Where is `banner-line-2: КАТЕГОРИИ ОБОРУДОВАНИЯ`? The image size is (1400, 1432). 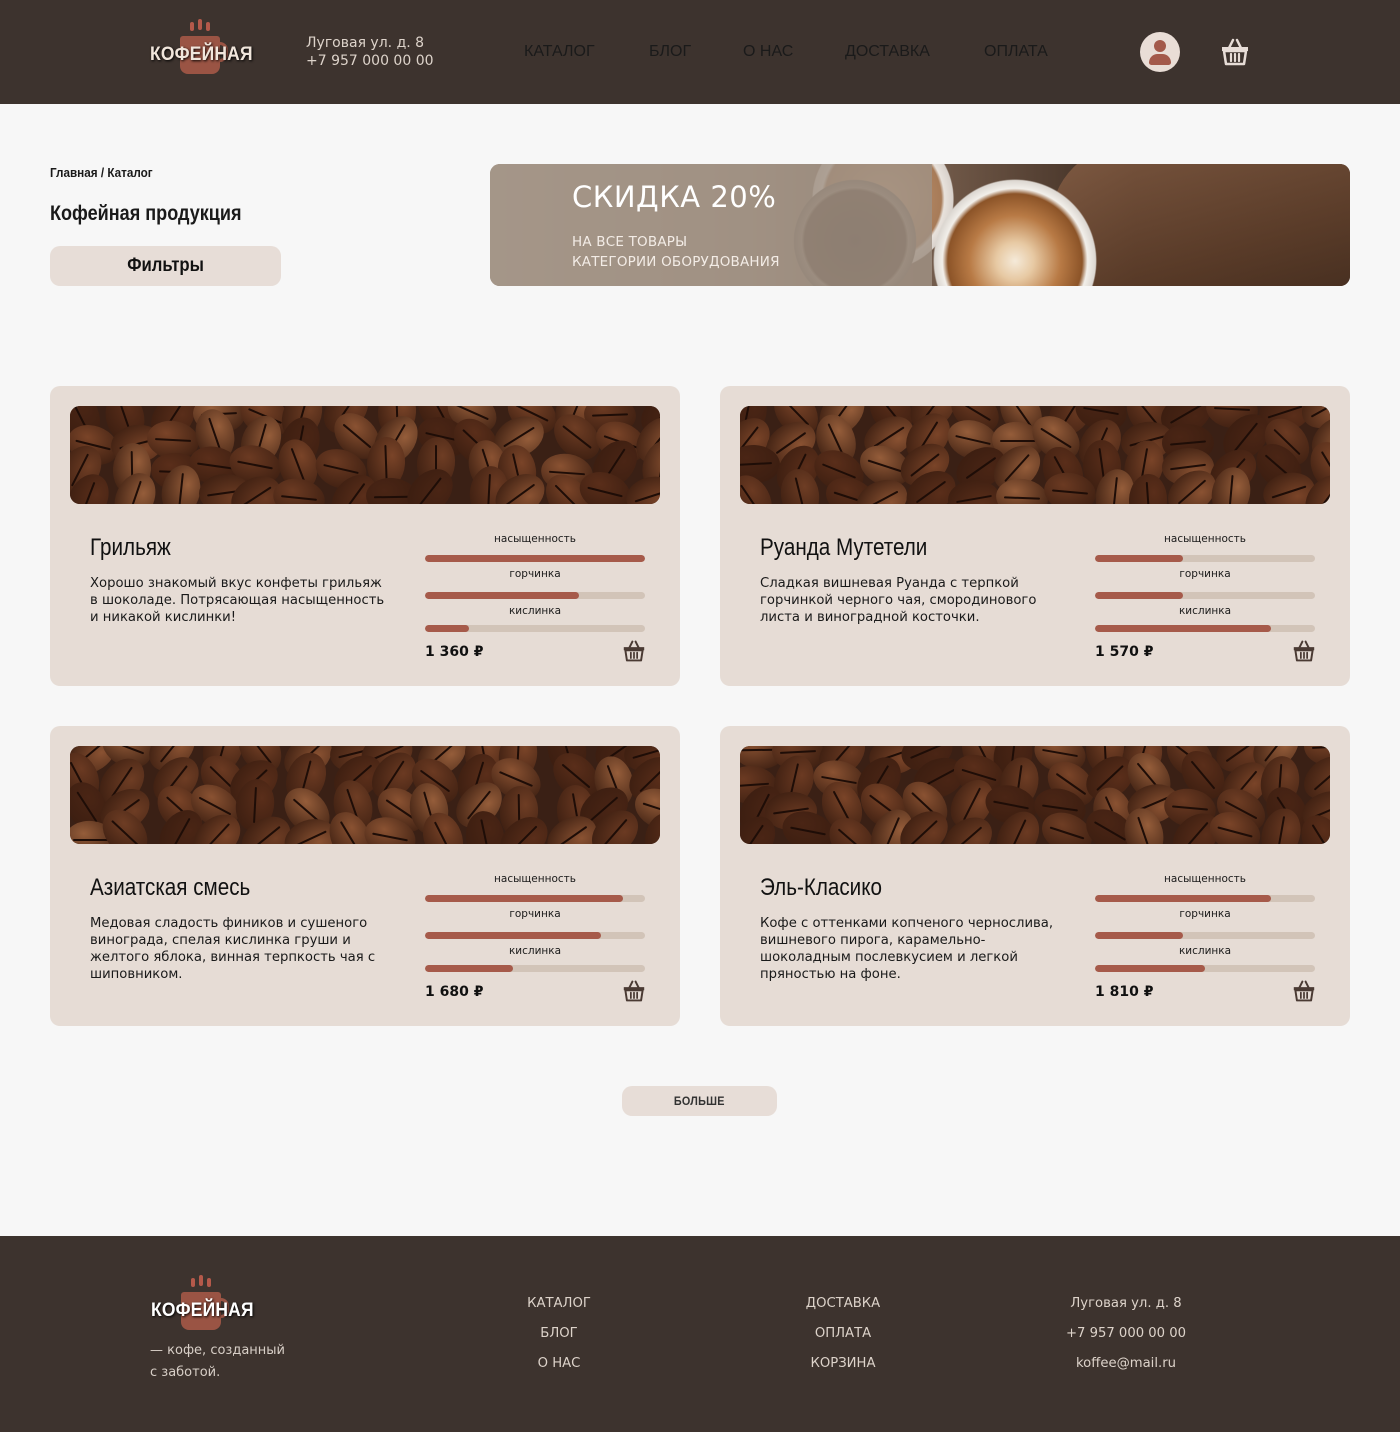
banner-line-2: КАТЕГОРИИ ОБОРУДОВАНИЯ is located at coordinates (676, 262).